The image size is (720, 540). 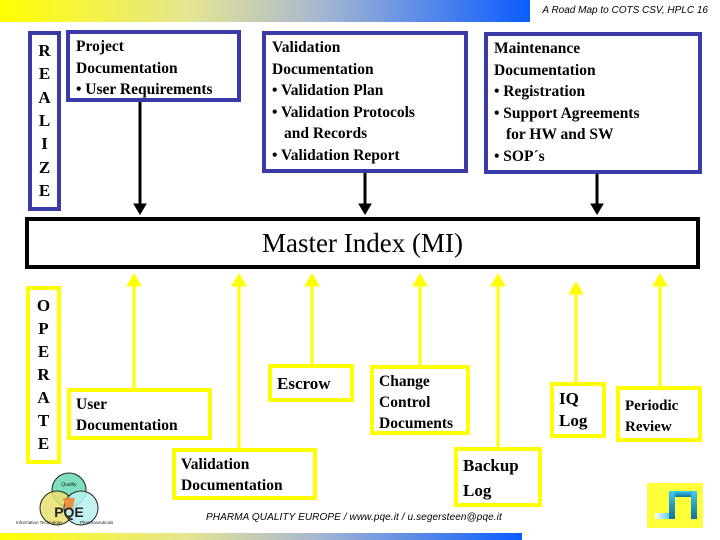 I want to click on logo-label-quality: Quality, so click(x=69, y=485).